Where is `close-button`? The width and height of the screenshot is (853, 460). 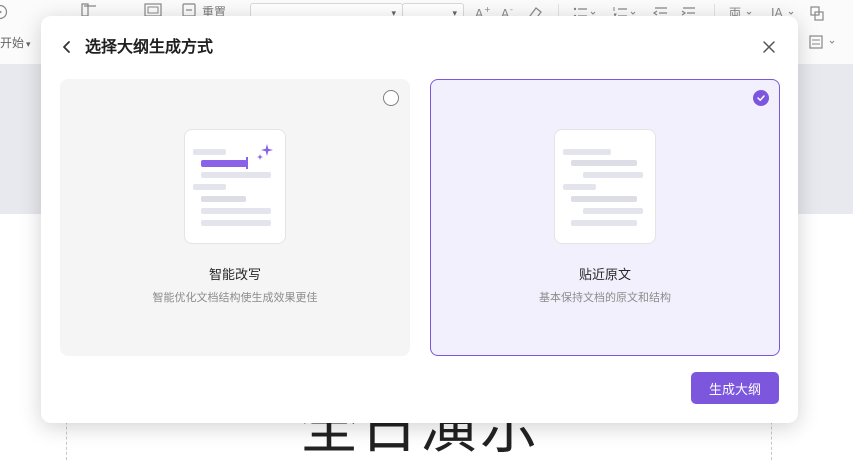 close-button is located at coordinates (769, 47).